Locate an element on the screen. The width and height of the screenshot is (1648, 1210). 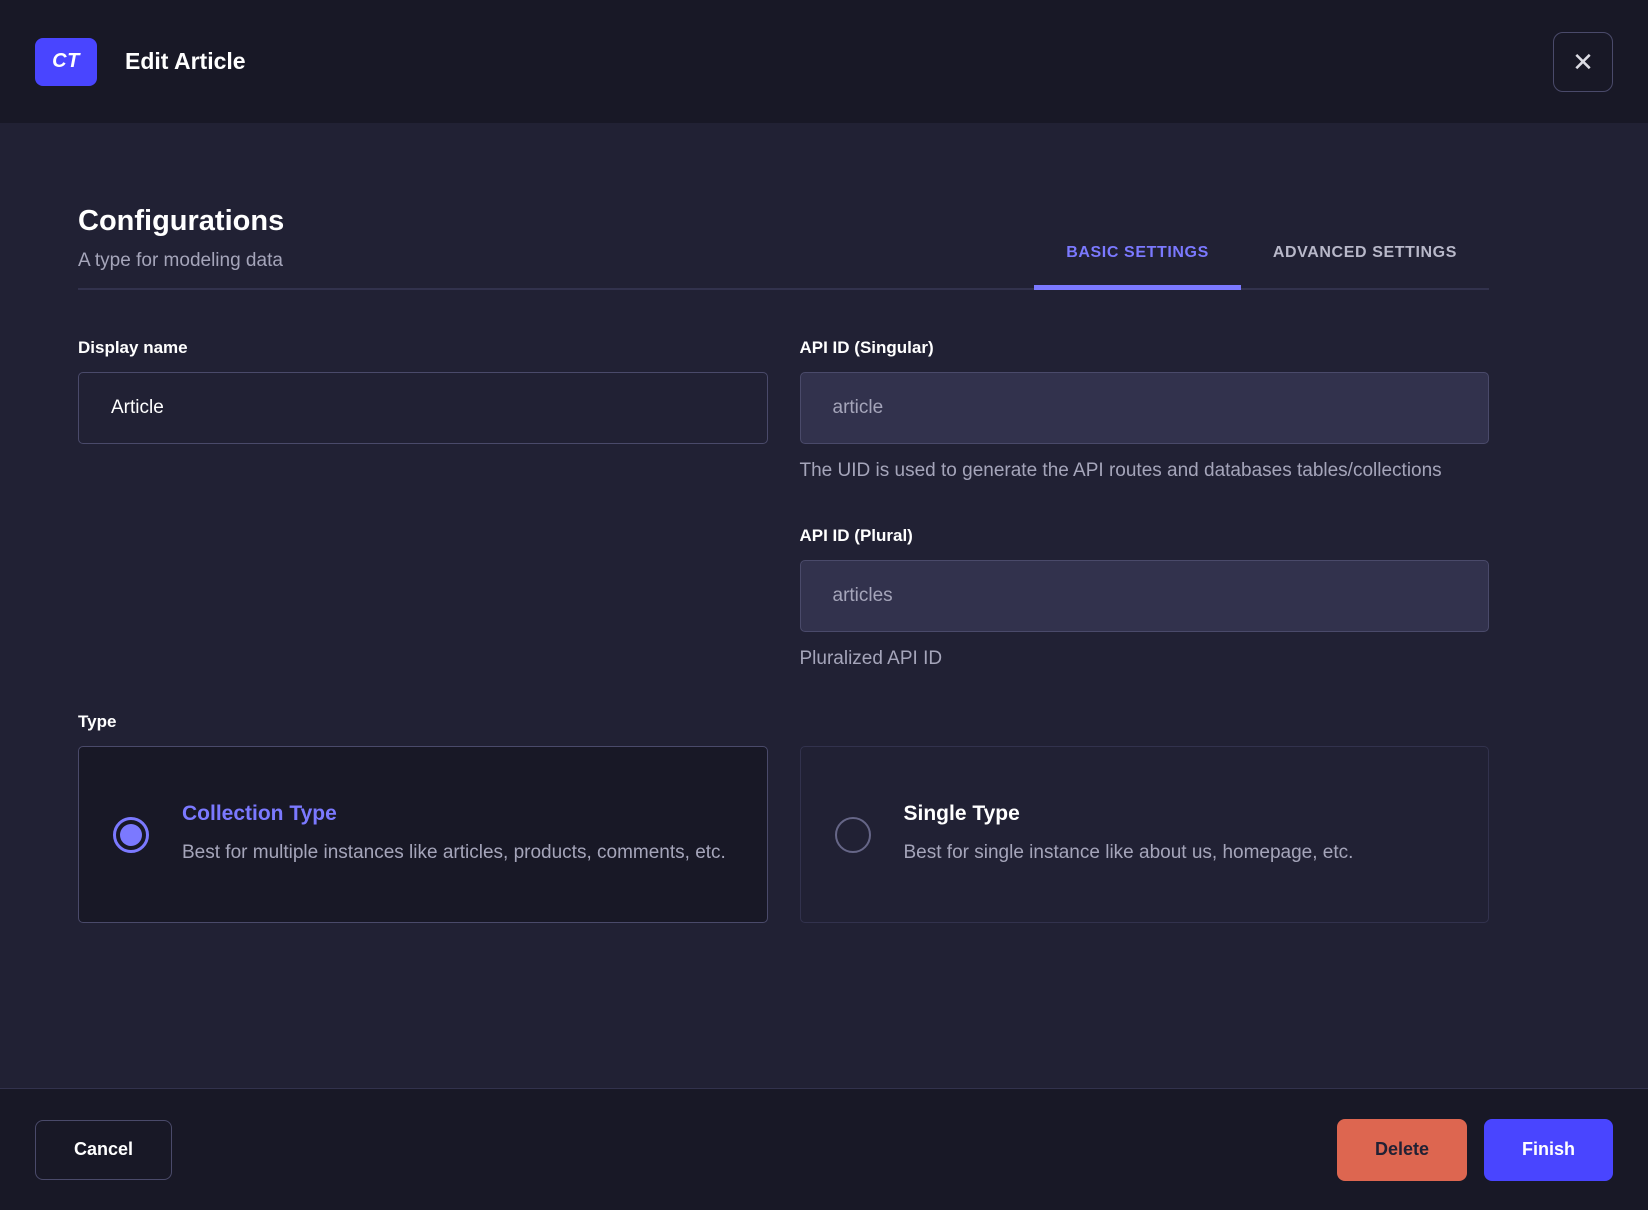
radio-dot is located at coordinates (131, 834).